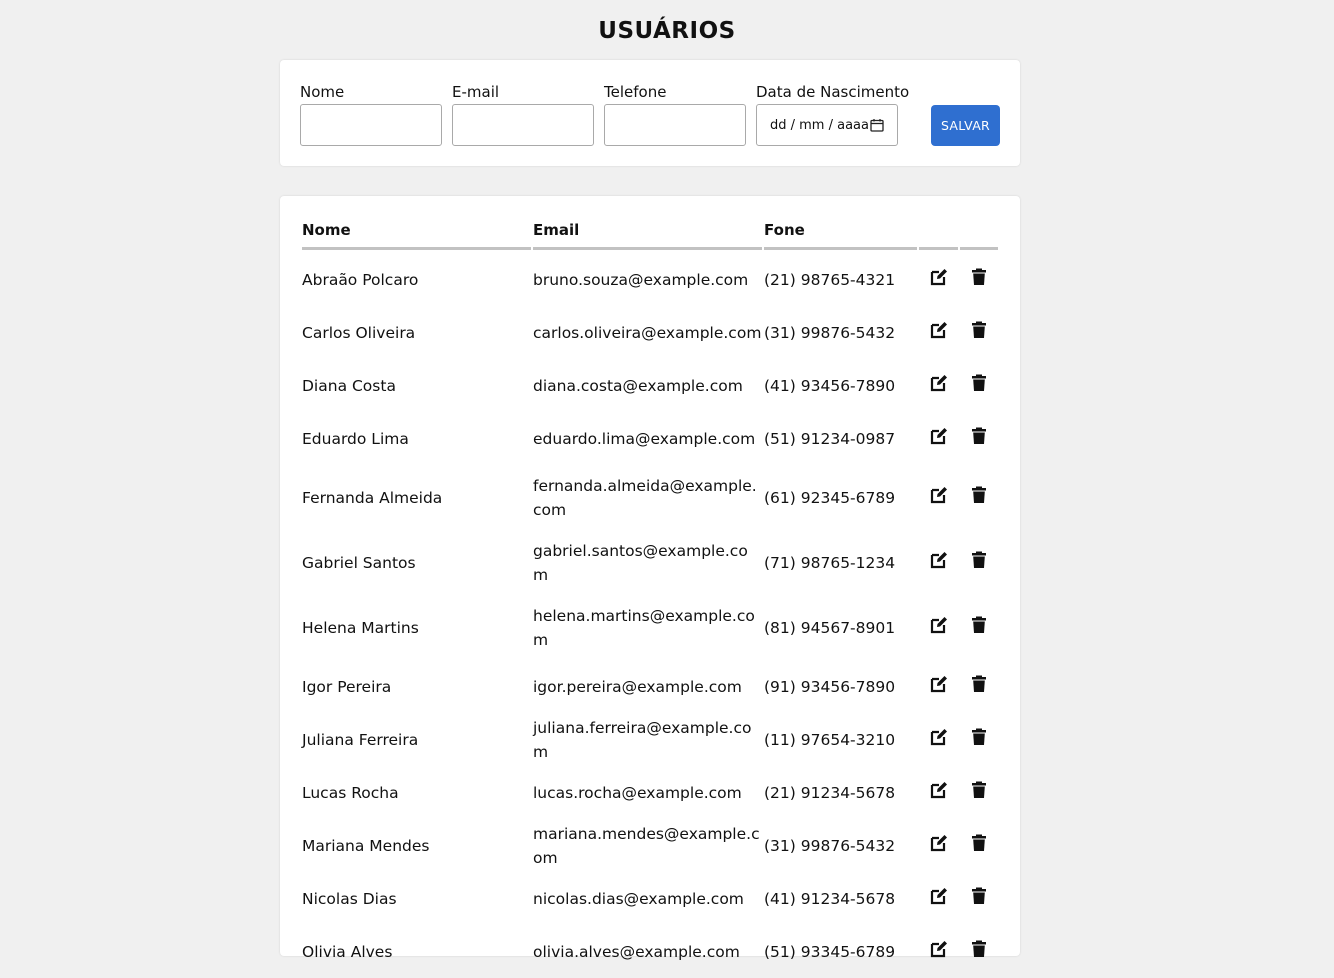  What do you see at coordinates (349, 385) in the screenshot?
I see `user-name-cell: Diana Costa` at bounding box center [349, 385].